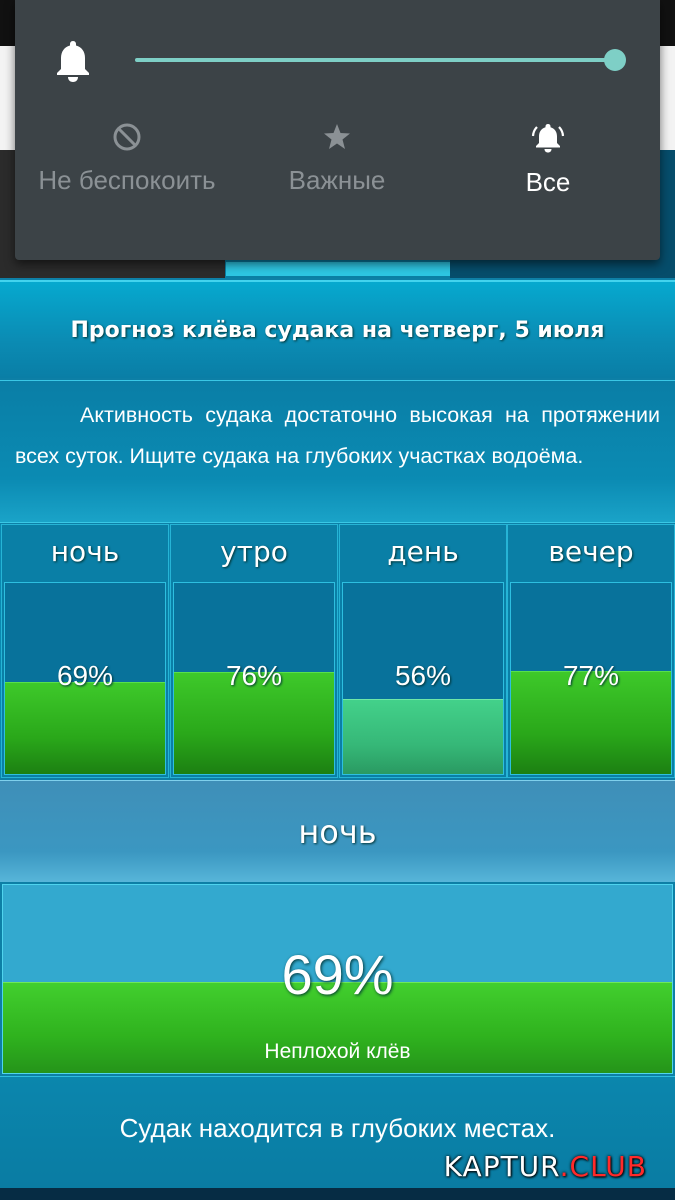 This screenshot has height=1200, width=675. What do you see at coordinates (337, 974) in the screenshot?
I see `selected-period-percent: 69%` at bounding box center [337, 974].